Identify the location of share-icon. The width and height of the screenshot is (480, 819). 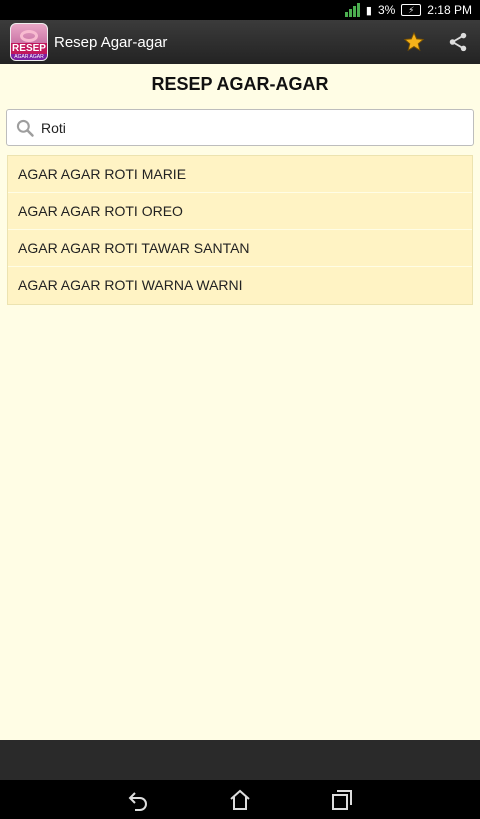
(458, 42).